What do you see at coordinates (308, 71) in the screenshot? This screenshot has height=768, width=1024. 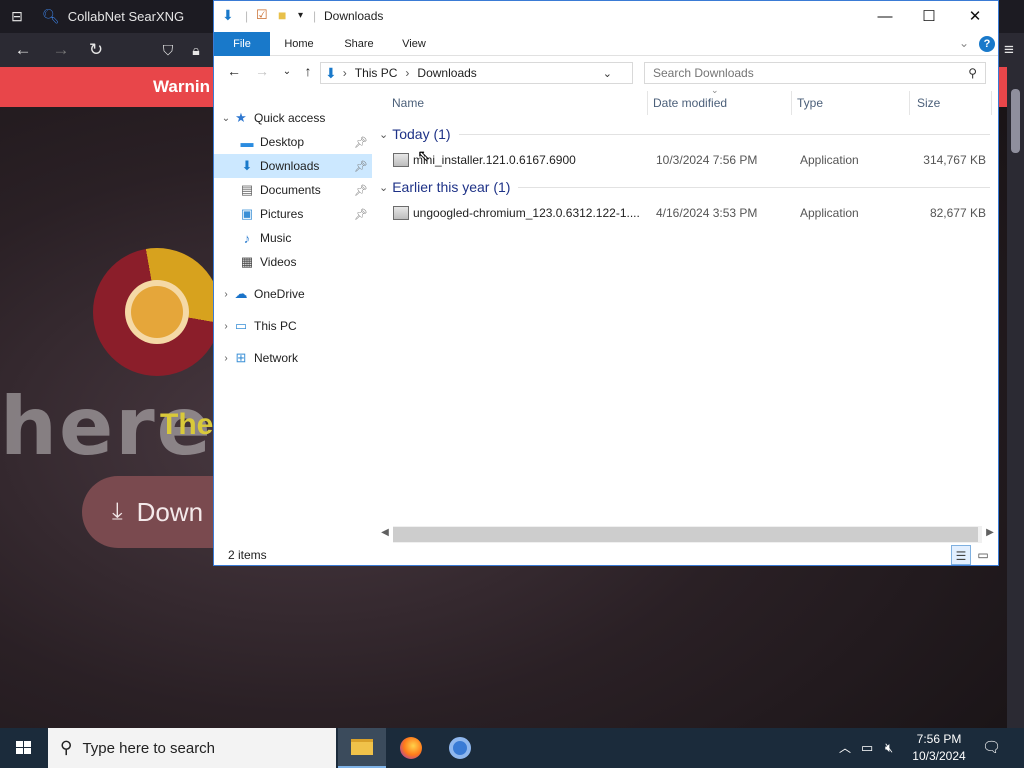 I see `up-icon: ↑` at bounding box center [308, 71].